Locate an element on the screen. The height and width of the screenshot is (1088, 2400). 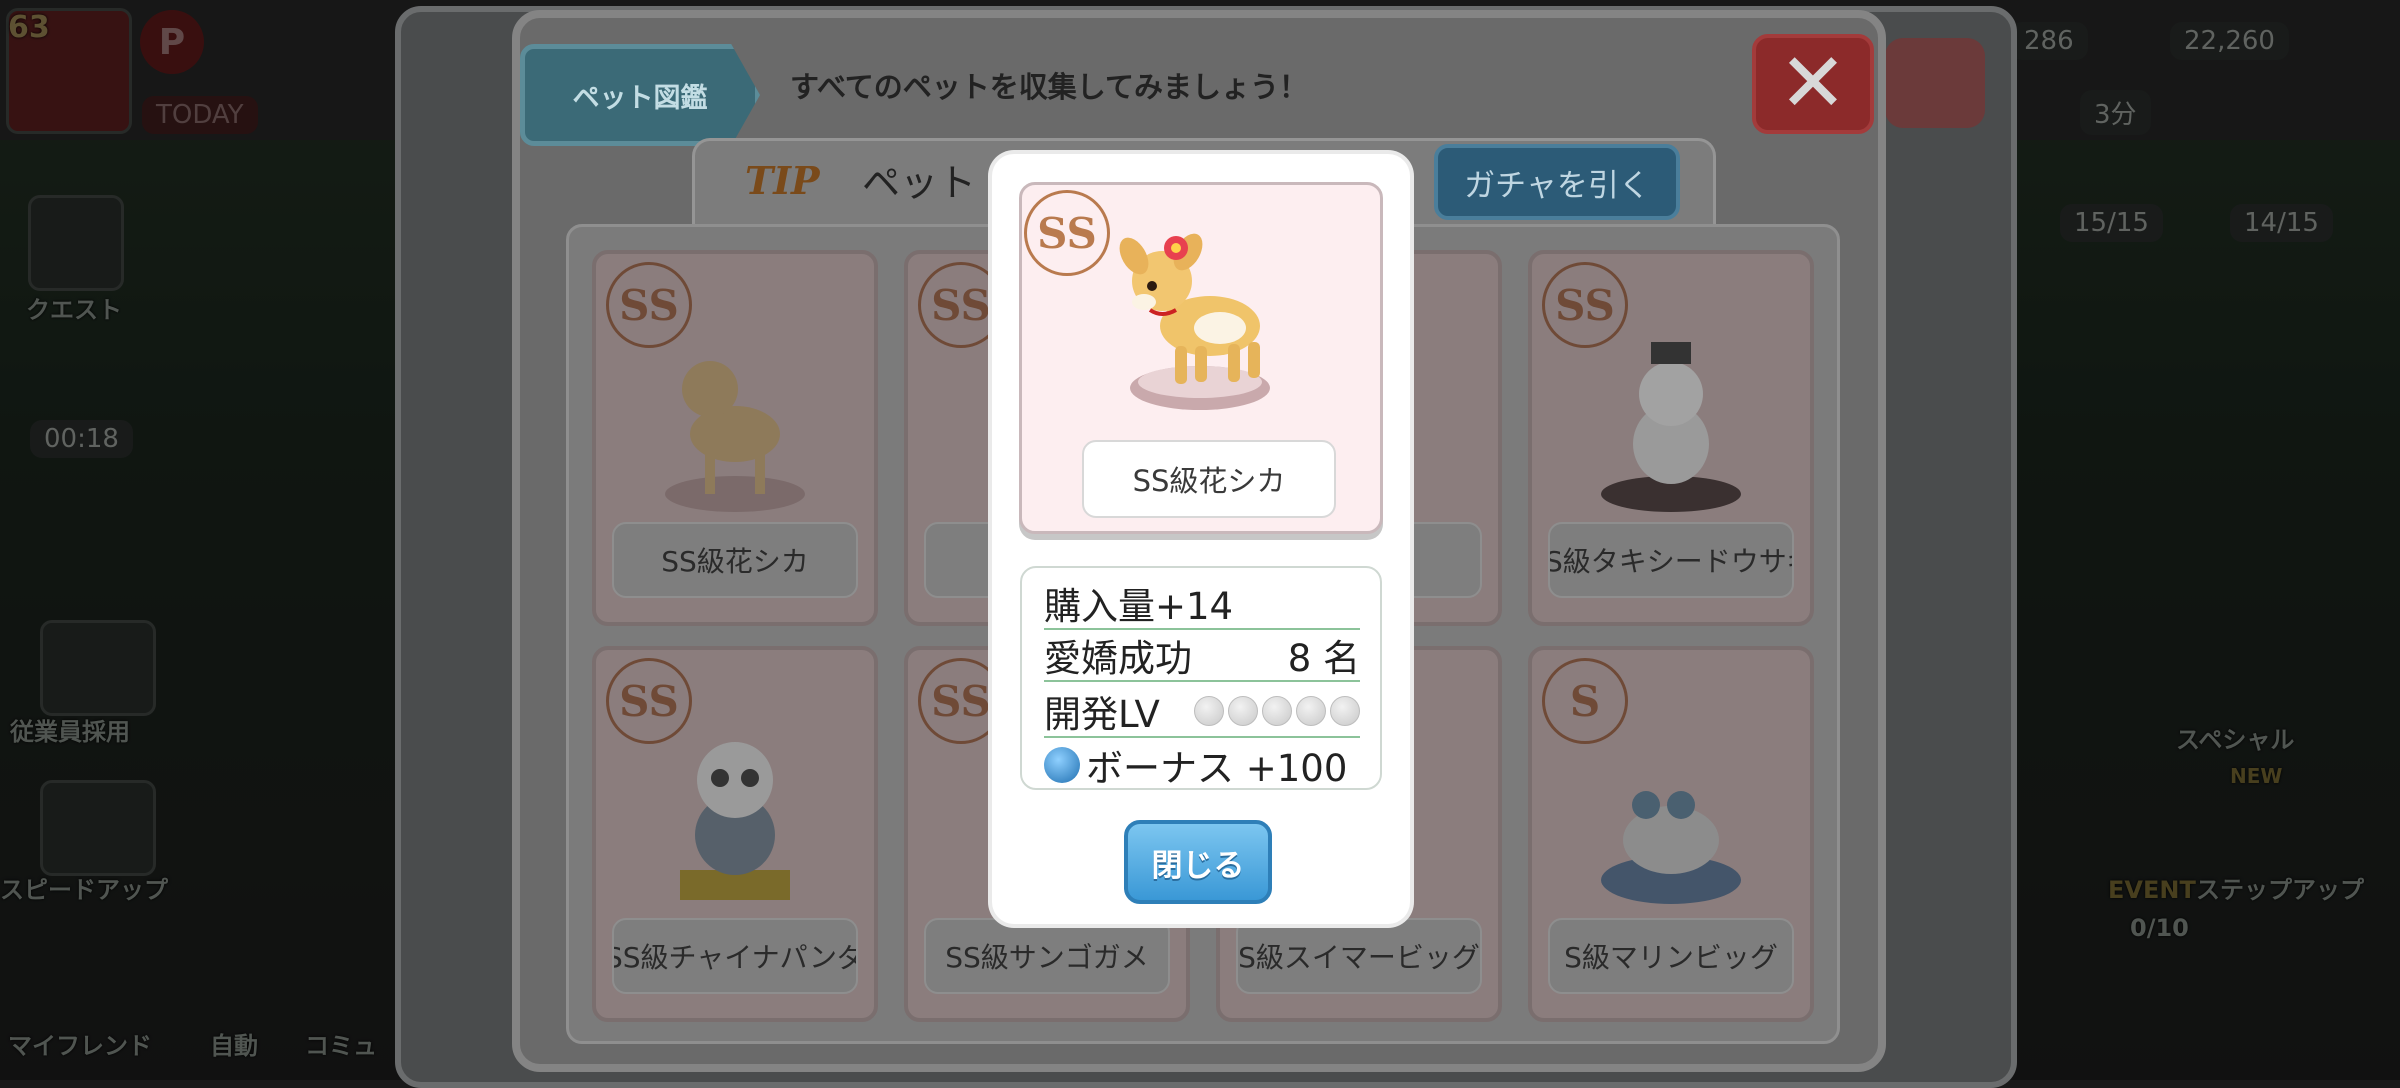
pet-card: SS SS級花シカ is located at coordinates (735, 438).